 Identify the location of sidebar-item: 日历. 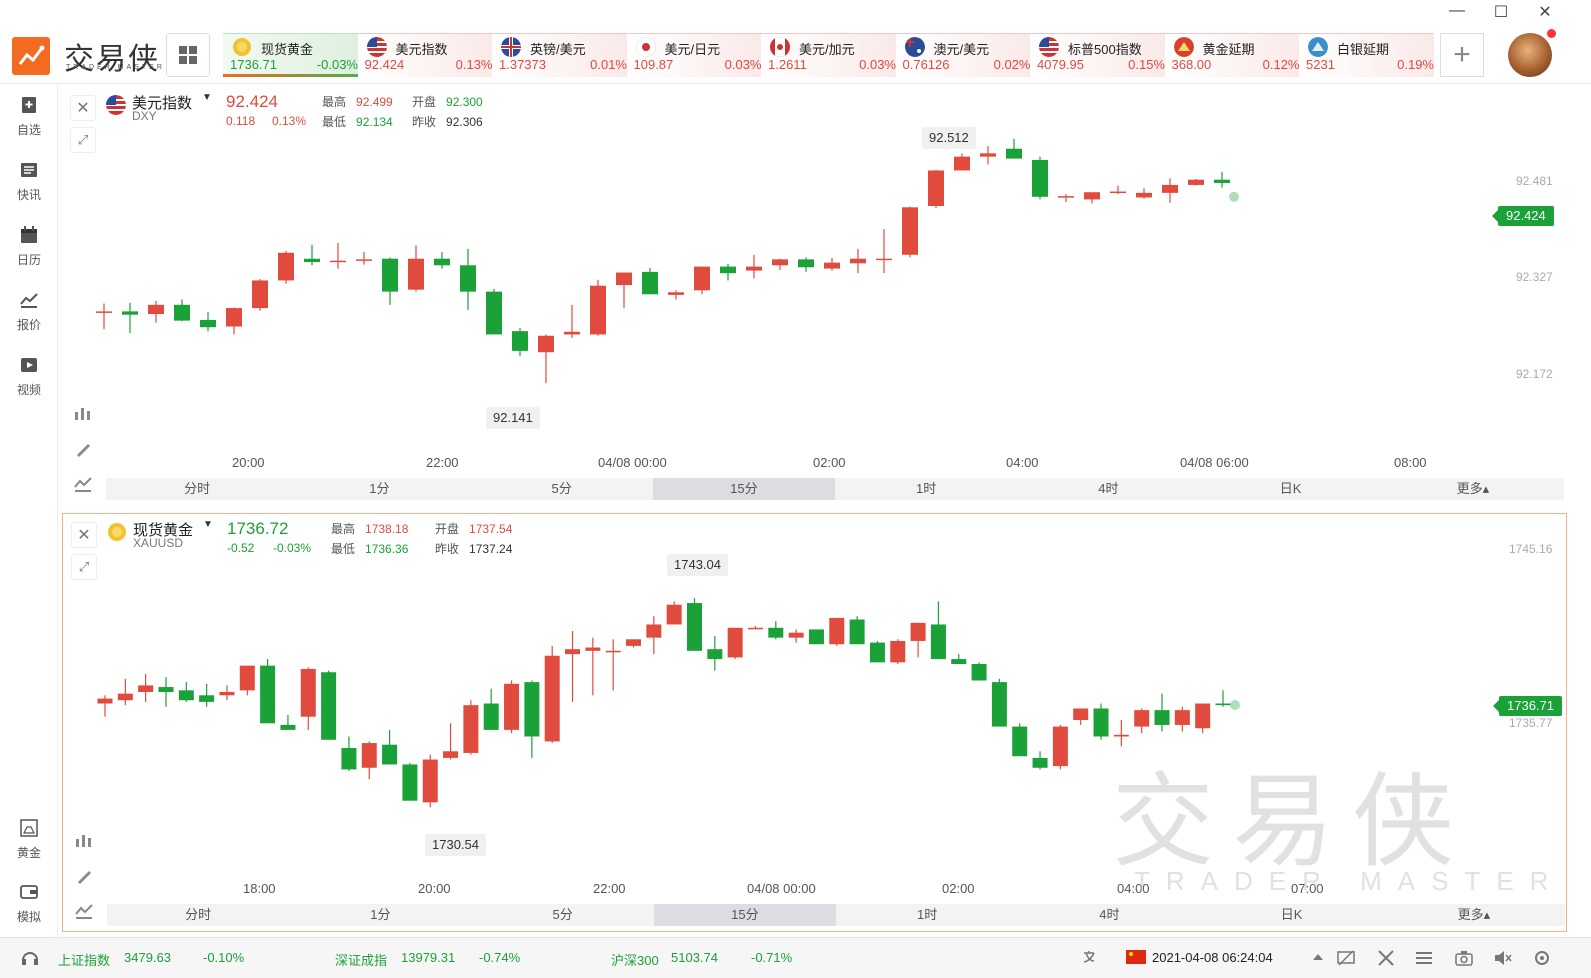
(29, 253).